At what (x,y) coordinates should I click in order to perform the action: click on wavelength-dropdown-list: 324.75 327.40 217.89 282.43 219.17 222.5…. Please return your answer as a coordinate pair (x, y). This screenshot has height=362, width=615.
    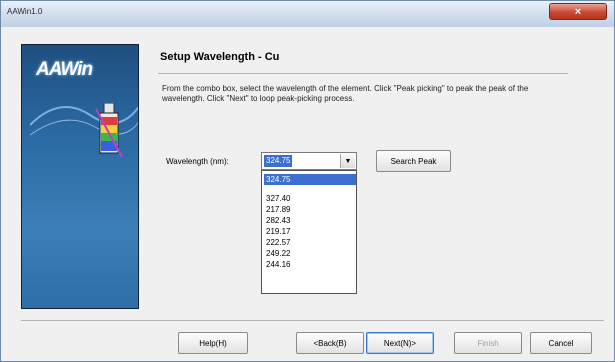
    Looking at the image, I should click on (309, 232).